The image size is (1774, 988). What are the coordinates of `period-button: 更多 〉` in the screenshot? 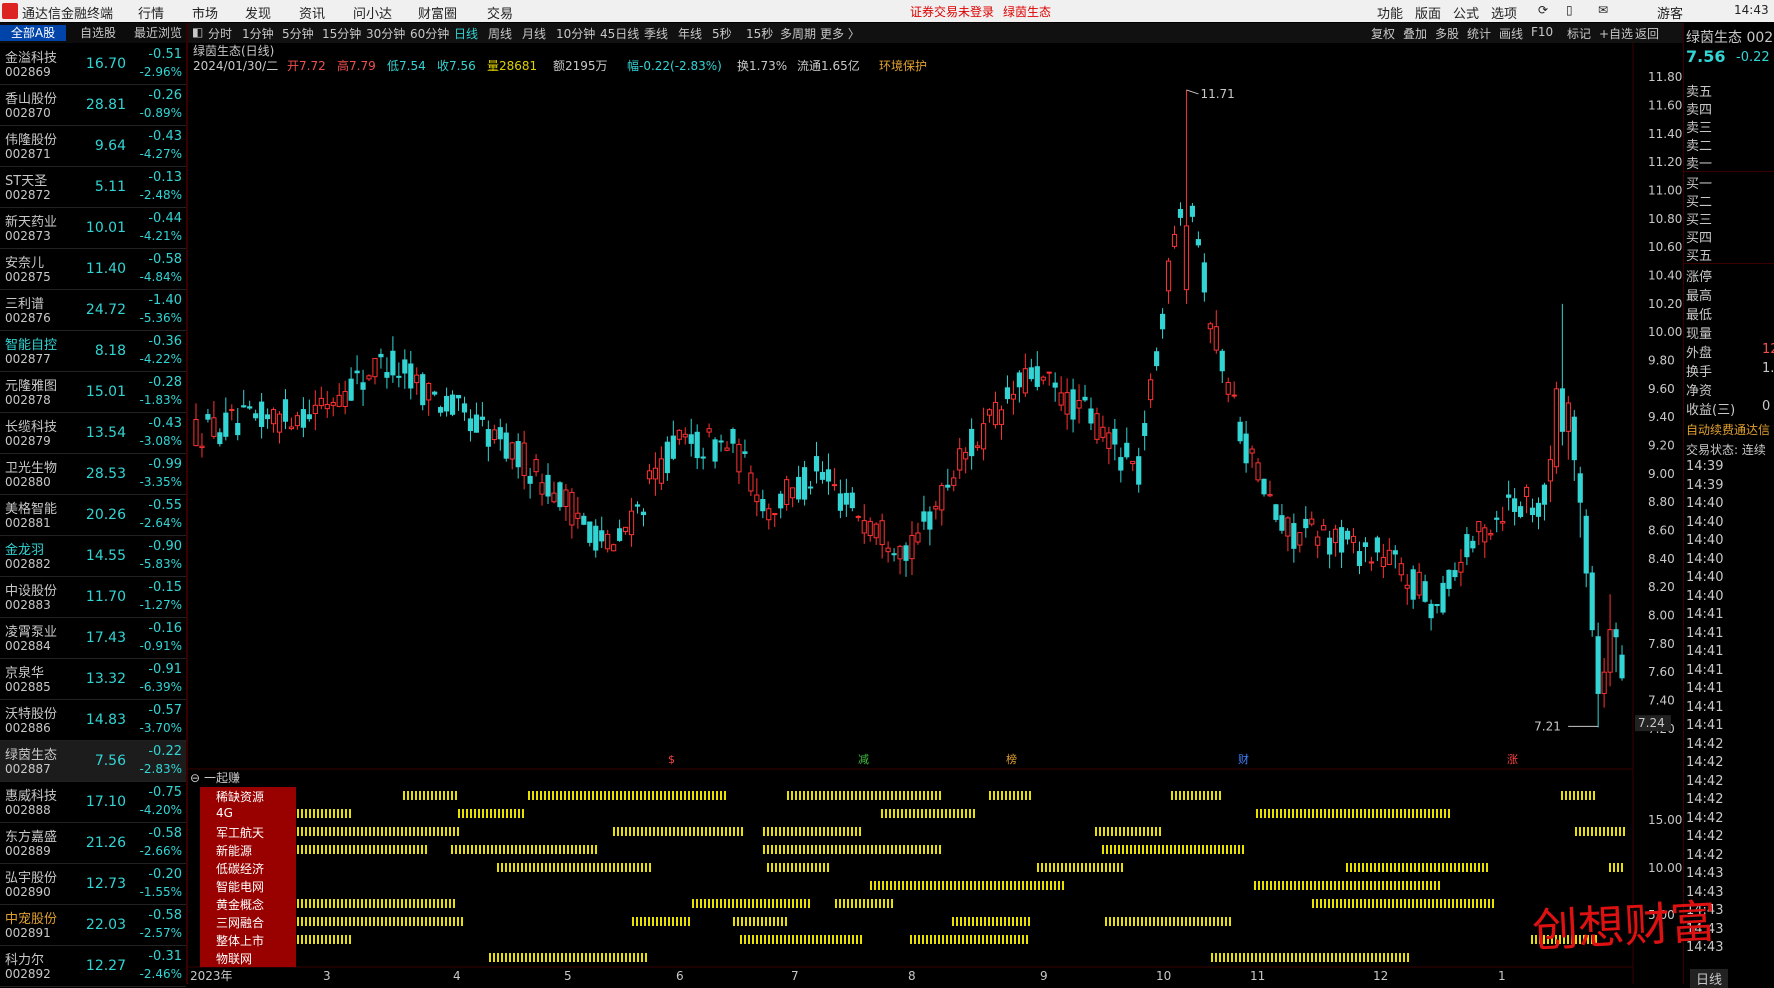 It's located at (840, 33).